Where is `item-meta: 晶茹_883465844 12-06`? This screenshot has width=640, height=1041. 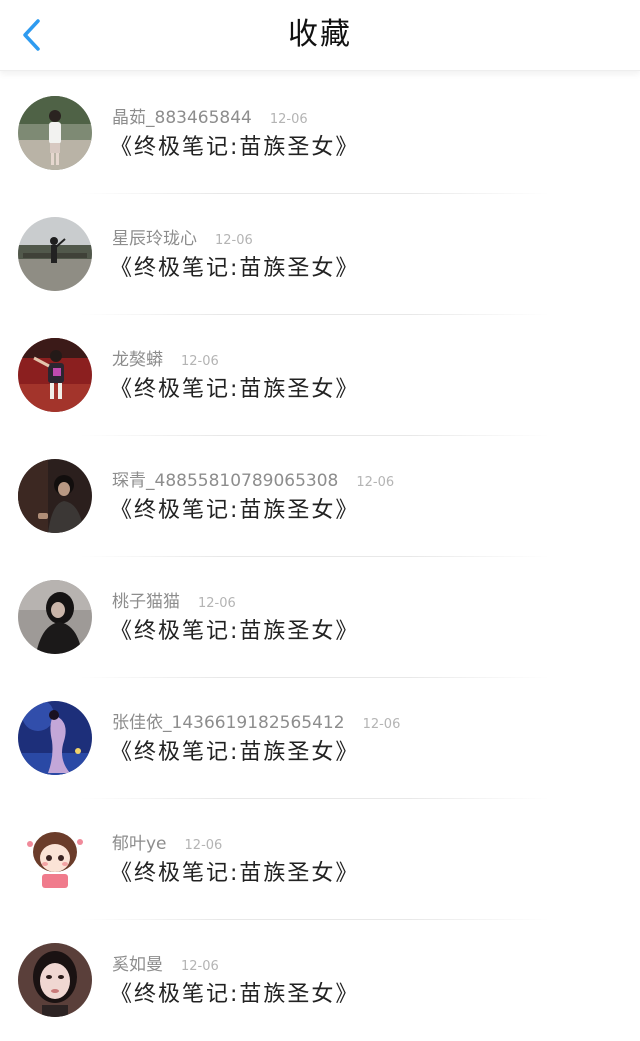 item-meta: 晶茹_883465844 12-06 is located at coordinates (210, 119).